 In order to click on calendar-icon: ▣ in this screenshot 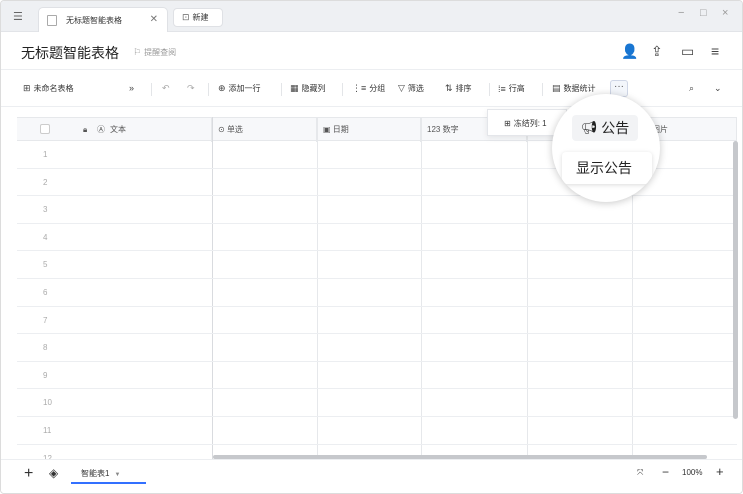, I will do `click(328, 129)`.